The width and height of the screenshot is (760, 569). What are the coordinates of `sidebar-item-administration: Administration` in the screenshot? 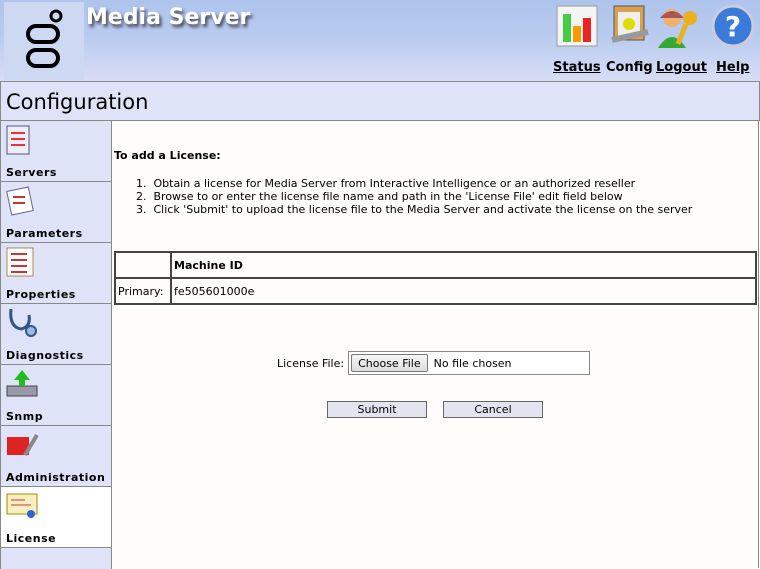 It's located at (56, 456).